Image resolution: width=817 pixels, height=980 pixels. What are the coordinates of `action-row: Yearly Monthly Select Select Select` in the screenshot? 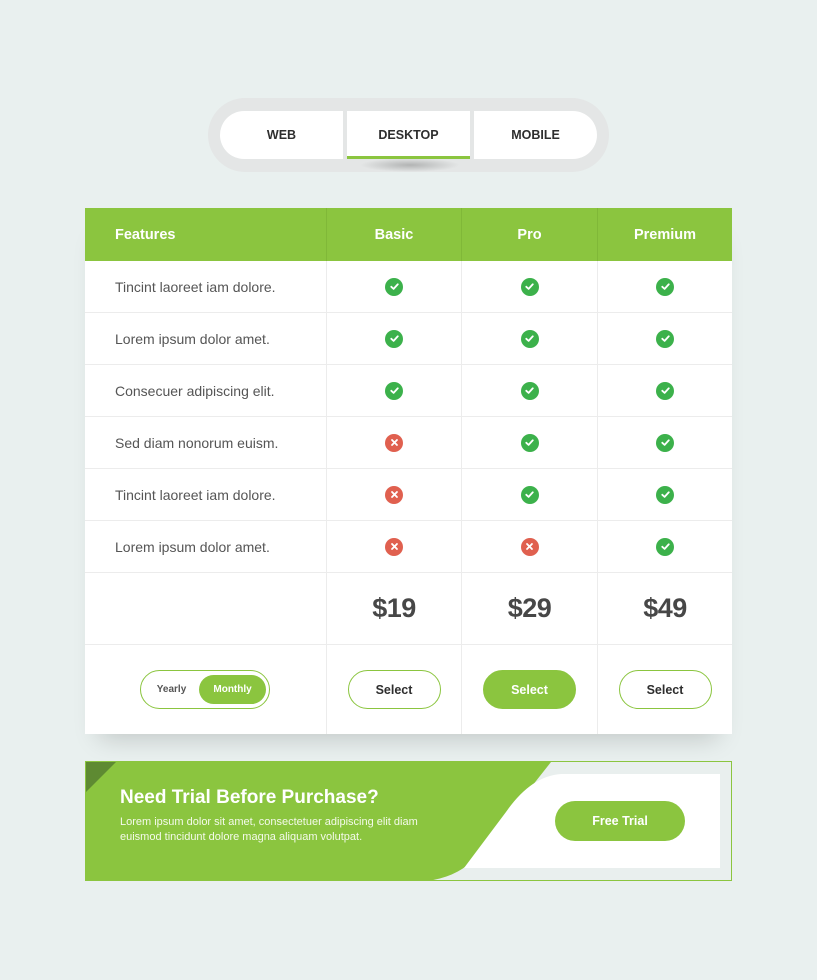 It's located at (408, 689).